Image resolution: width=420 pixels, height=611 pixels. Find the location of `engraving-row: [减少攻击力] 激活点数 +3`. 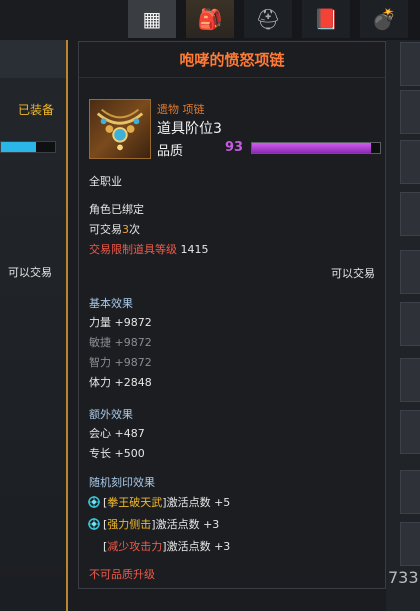

engraving-row: [减少攻击力] 激活点数 +3 is located at coordinates (158, 546).